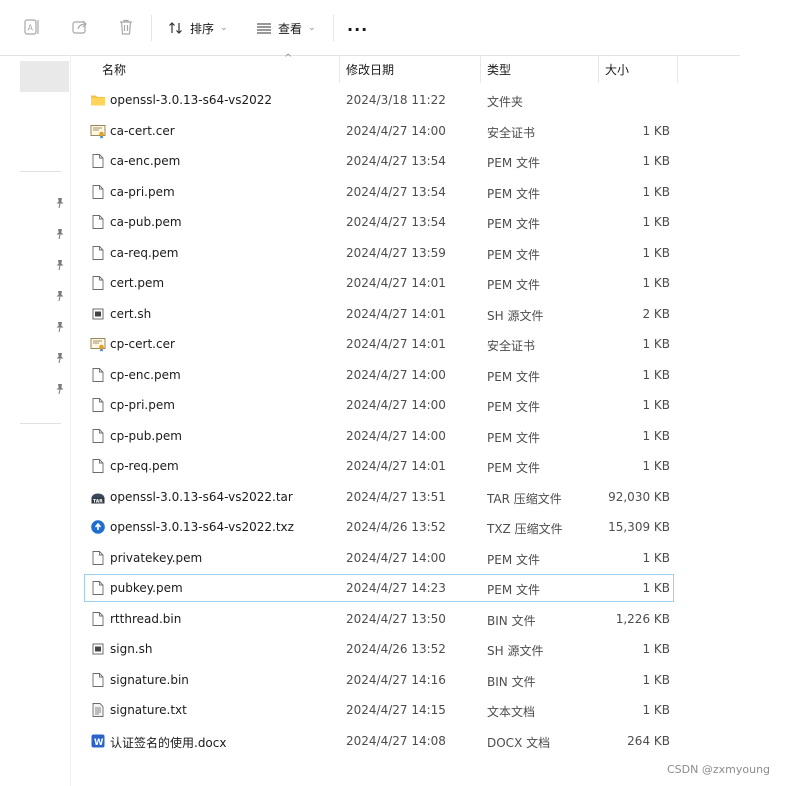 Image resolution: width=793 pixels, height=786 pixels. Describe the element at coordinates (525, 529) in the screenshot. I see `file-type: TXZ 压缩文件` at that location.